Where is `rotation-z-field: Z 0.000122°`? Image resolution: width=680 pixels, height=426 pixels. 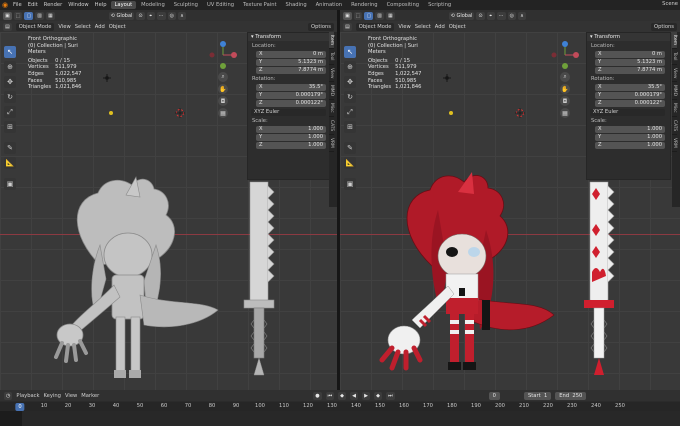
rotation-z-field: Z 0.000122° is located at coordinates (630, 103).